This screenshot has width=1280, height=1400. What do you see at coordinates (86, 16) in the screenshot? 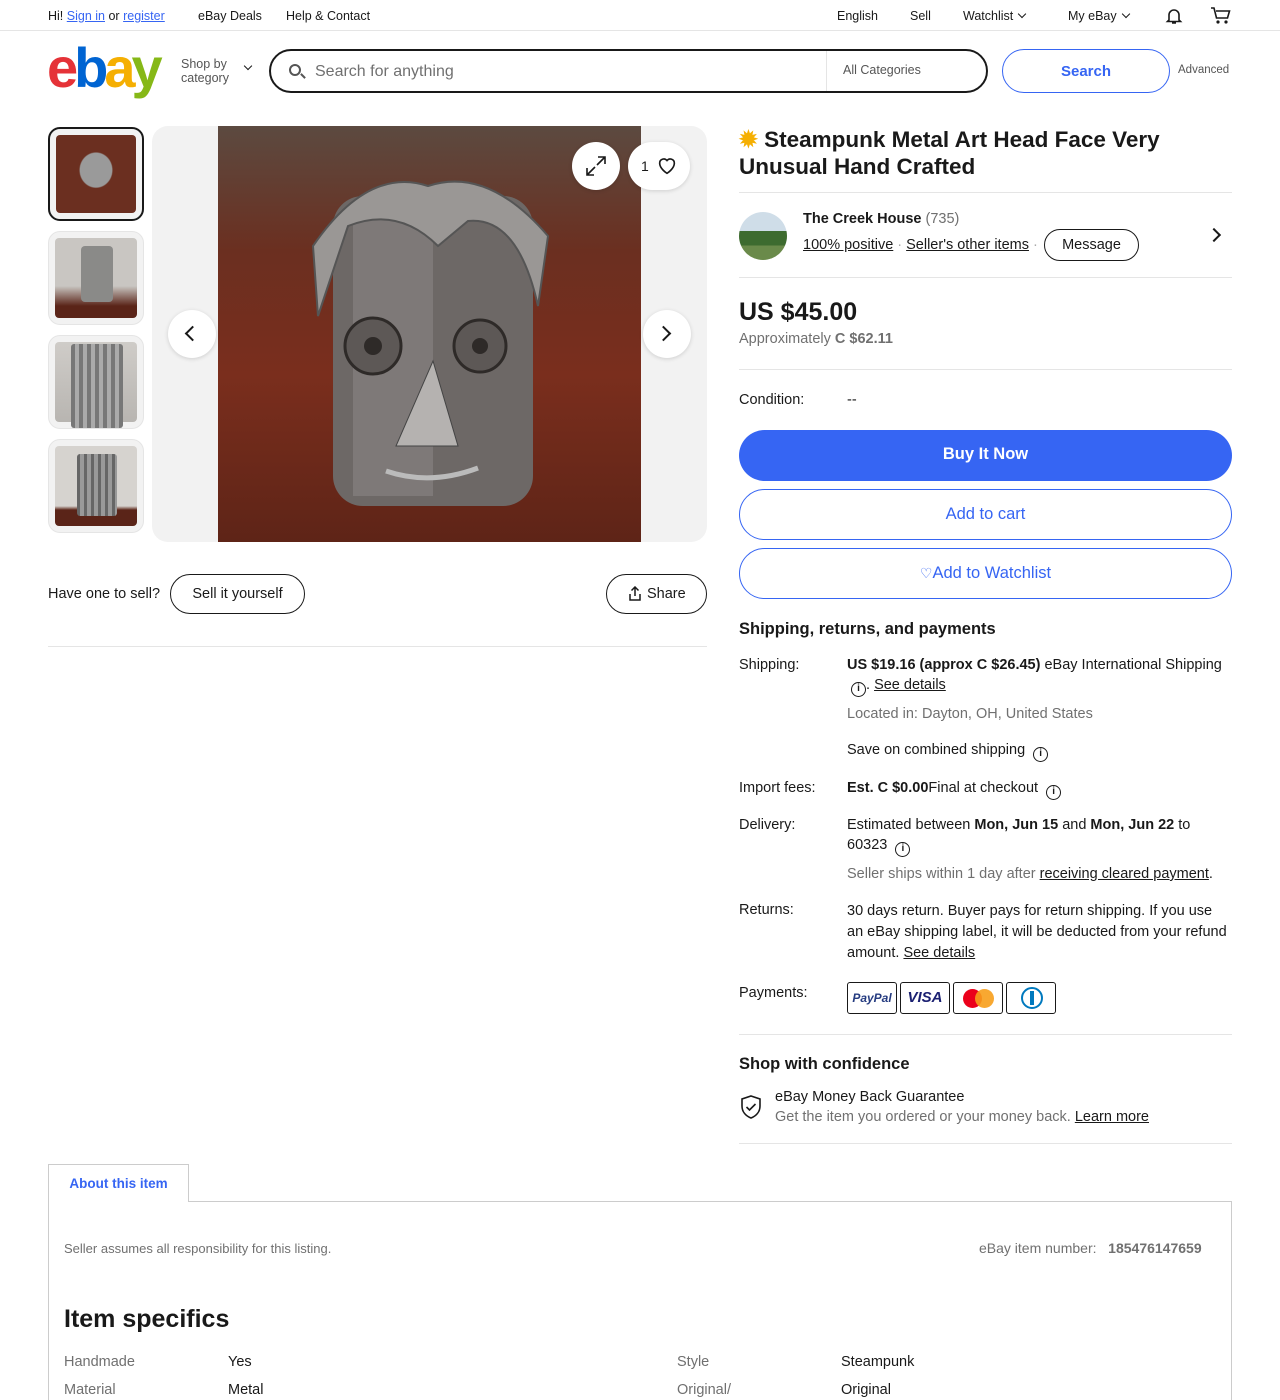
I see `sign-in-link: Sign in` at bounding box center [86, 16].